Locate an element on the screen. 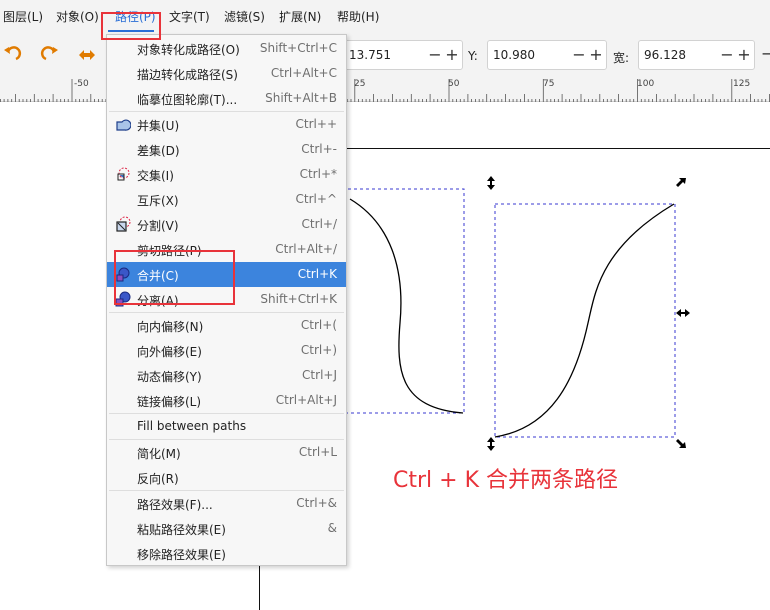 This screenshot has height=610, width=770. x-field: 13.751 − + is located at coordinates (403, 55).